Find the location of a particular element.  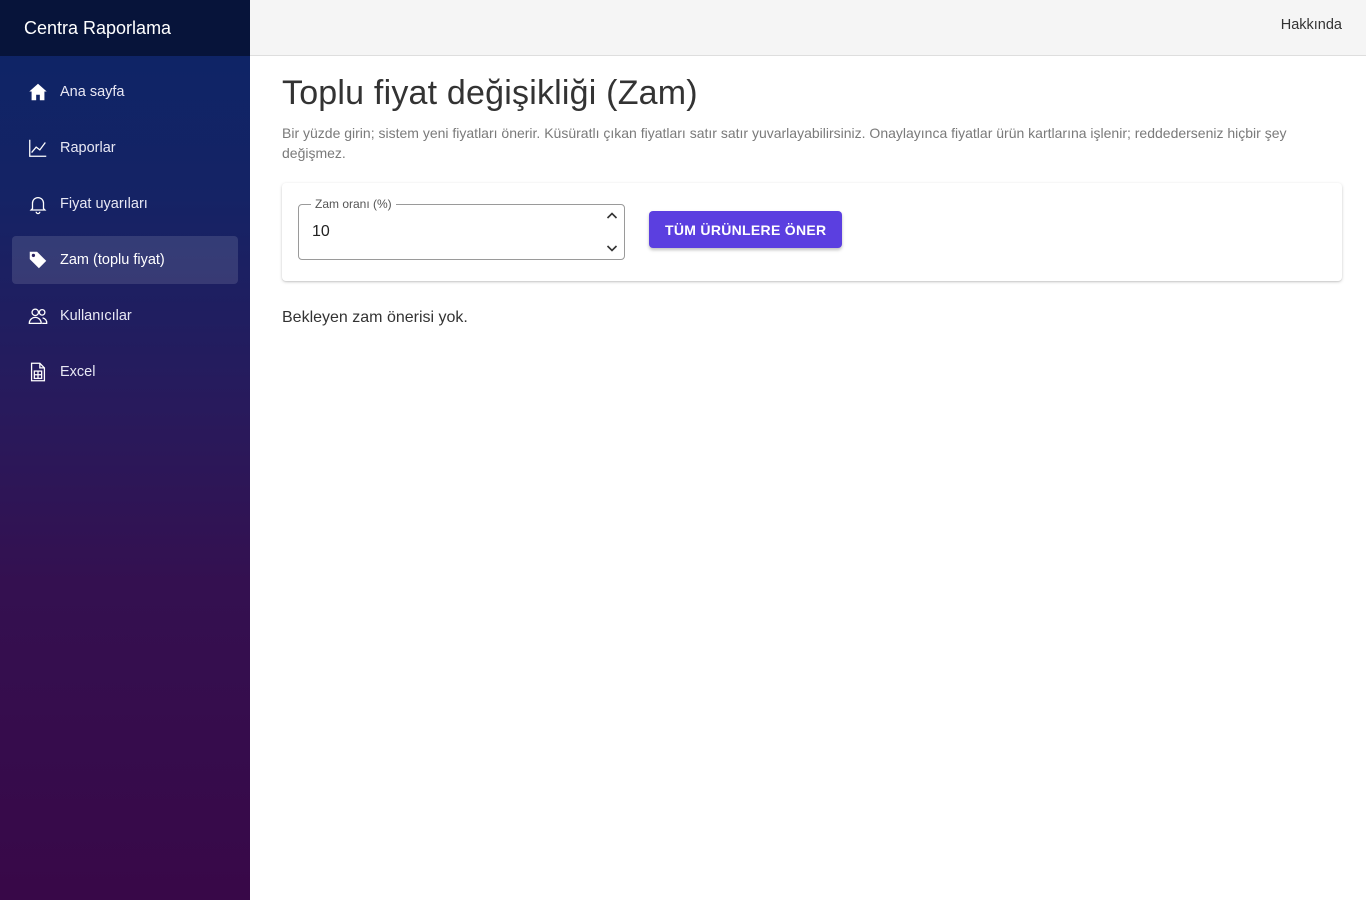

sidebar-item-label: Kullanıcılar is located at coordinates (96, 316).